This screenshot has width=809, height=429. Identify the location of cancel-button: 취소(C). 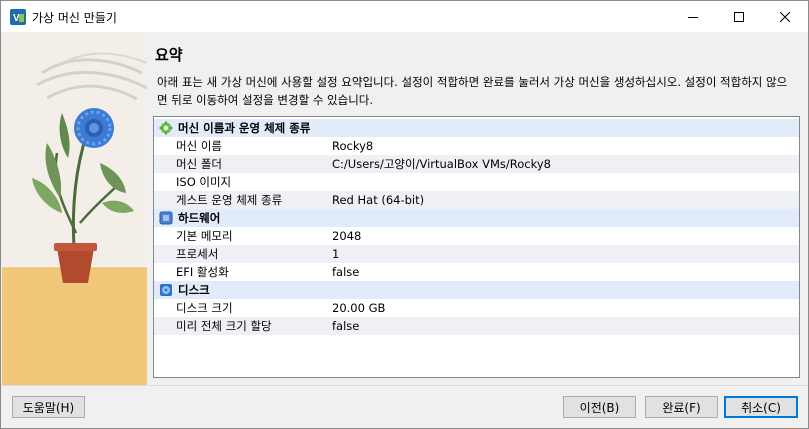
(761, 407).